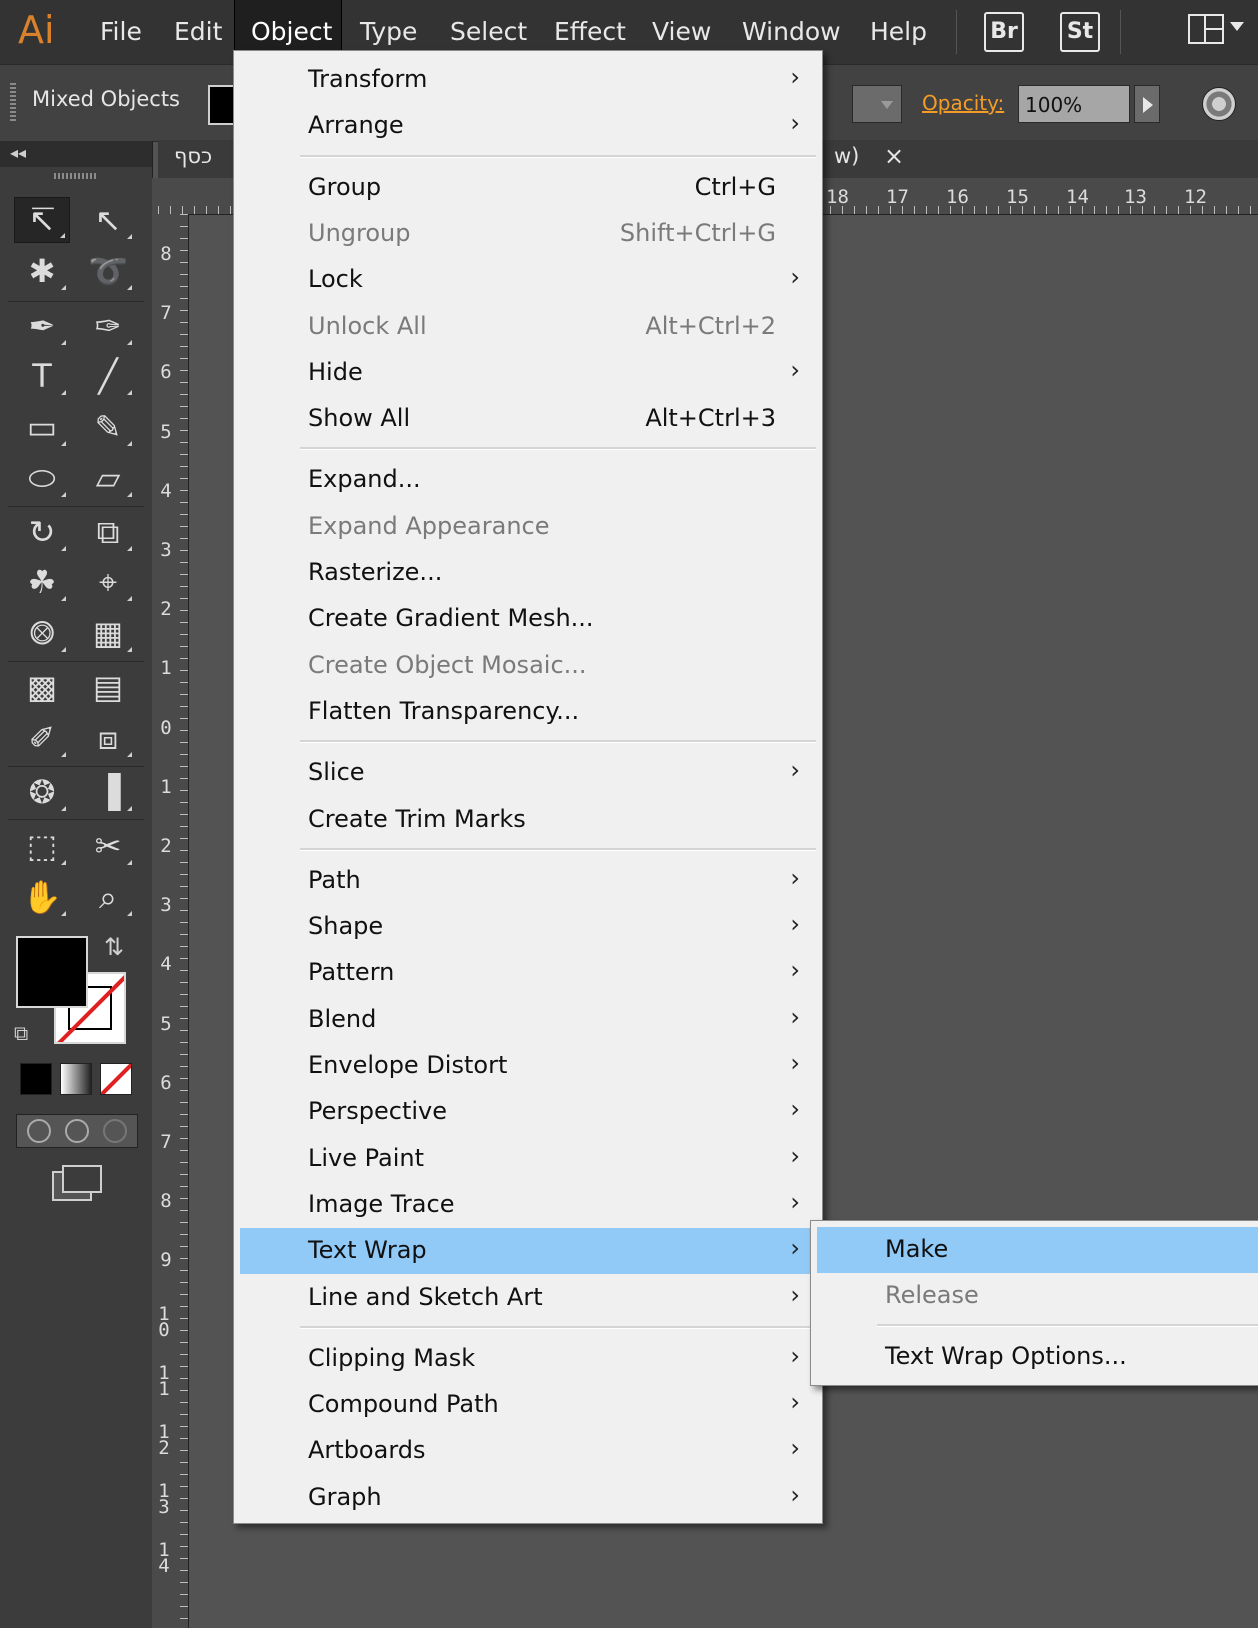  Describe the element at coordinates (36, 1079) in the screenshot. I see `color-mode-button` at that location.